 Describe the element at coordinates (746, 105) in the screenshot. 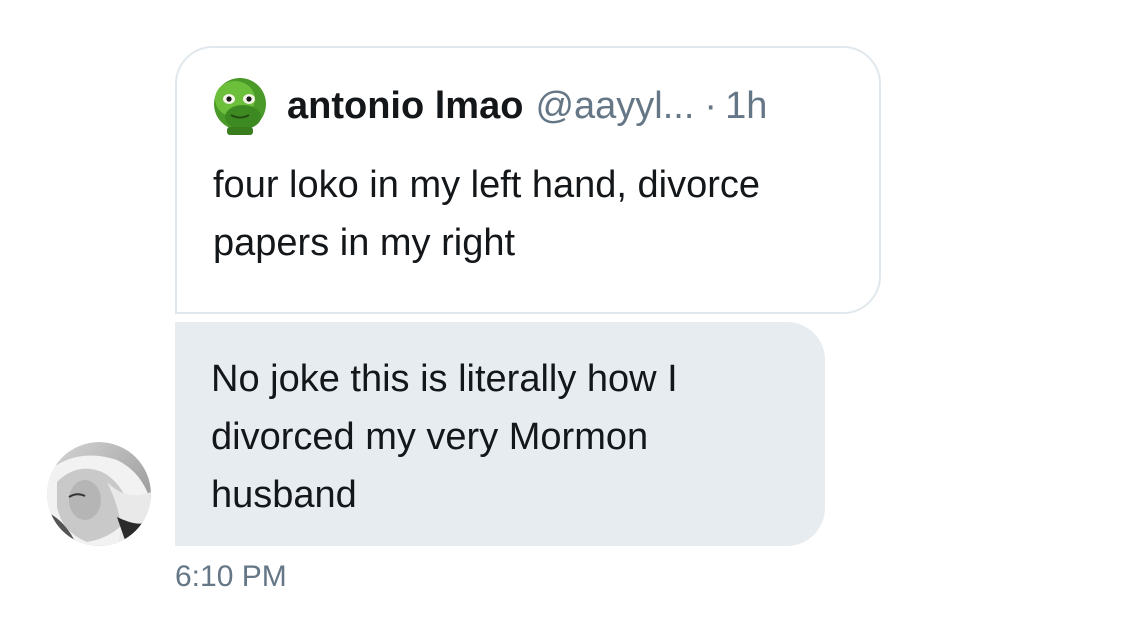

I see `quoted-tweet-time: 1h` at that location.